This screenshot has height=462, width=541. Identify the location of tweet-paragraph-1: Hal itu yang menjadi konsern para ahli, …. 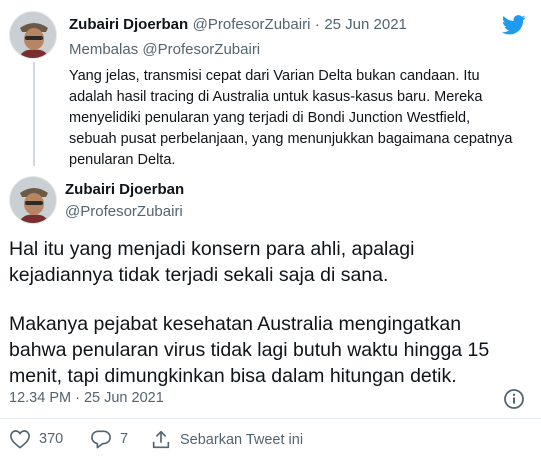
(212, 262).